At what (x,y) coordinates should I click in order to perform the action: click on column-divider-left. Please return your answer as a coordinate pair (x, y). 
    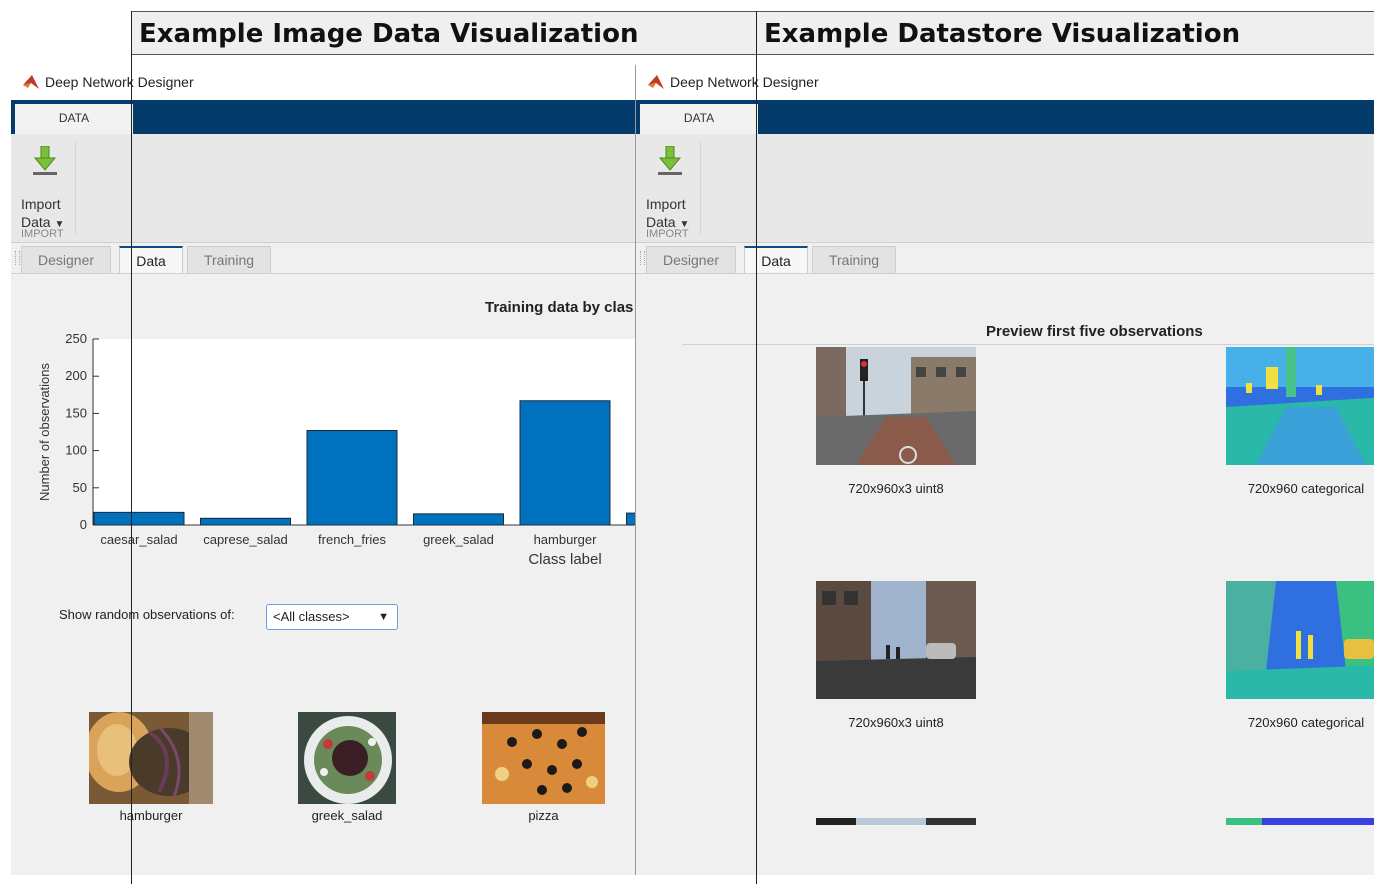
    Looking at the image, I should click on (131, 447).